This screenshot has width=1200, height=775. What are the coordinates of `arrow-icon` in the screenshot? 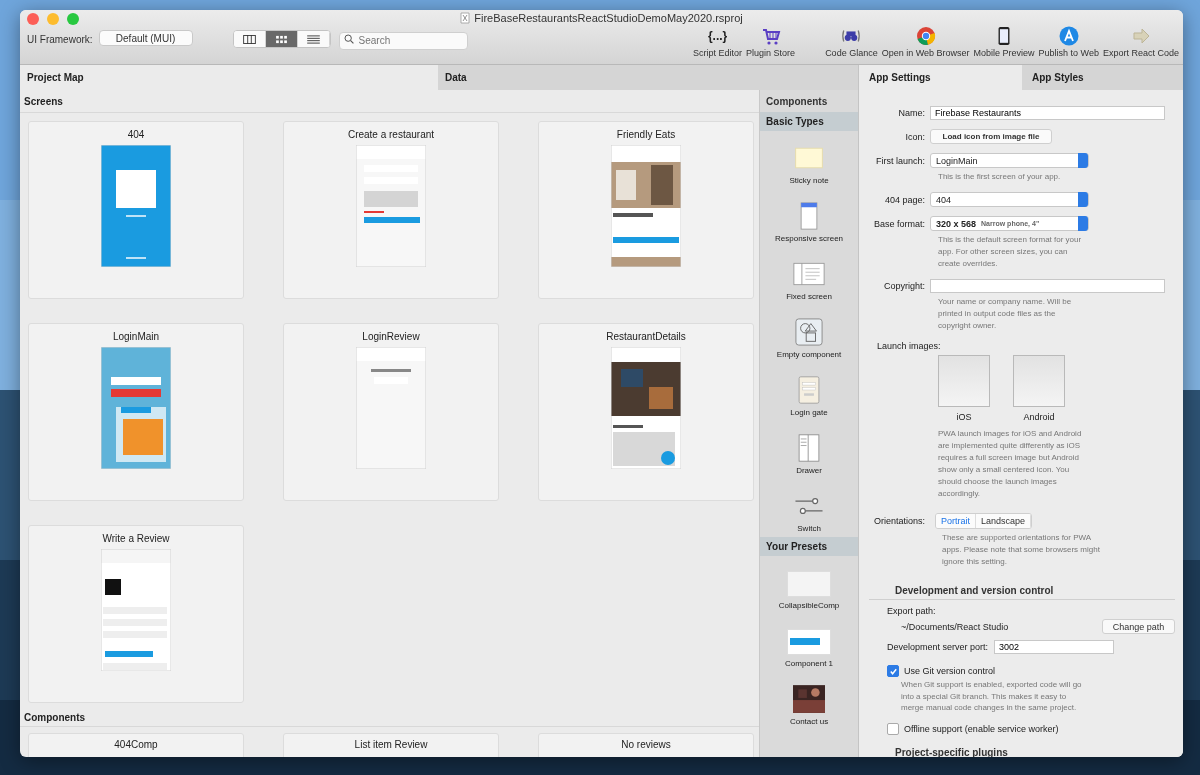 It's located at (1140, 36).